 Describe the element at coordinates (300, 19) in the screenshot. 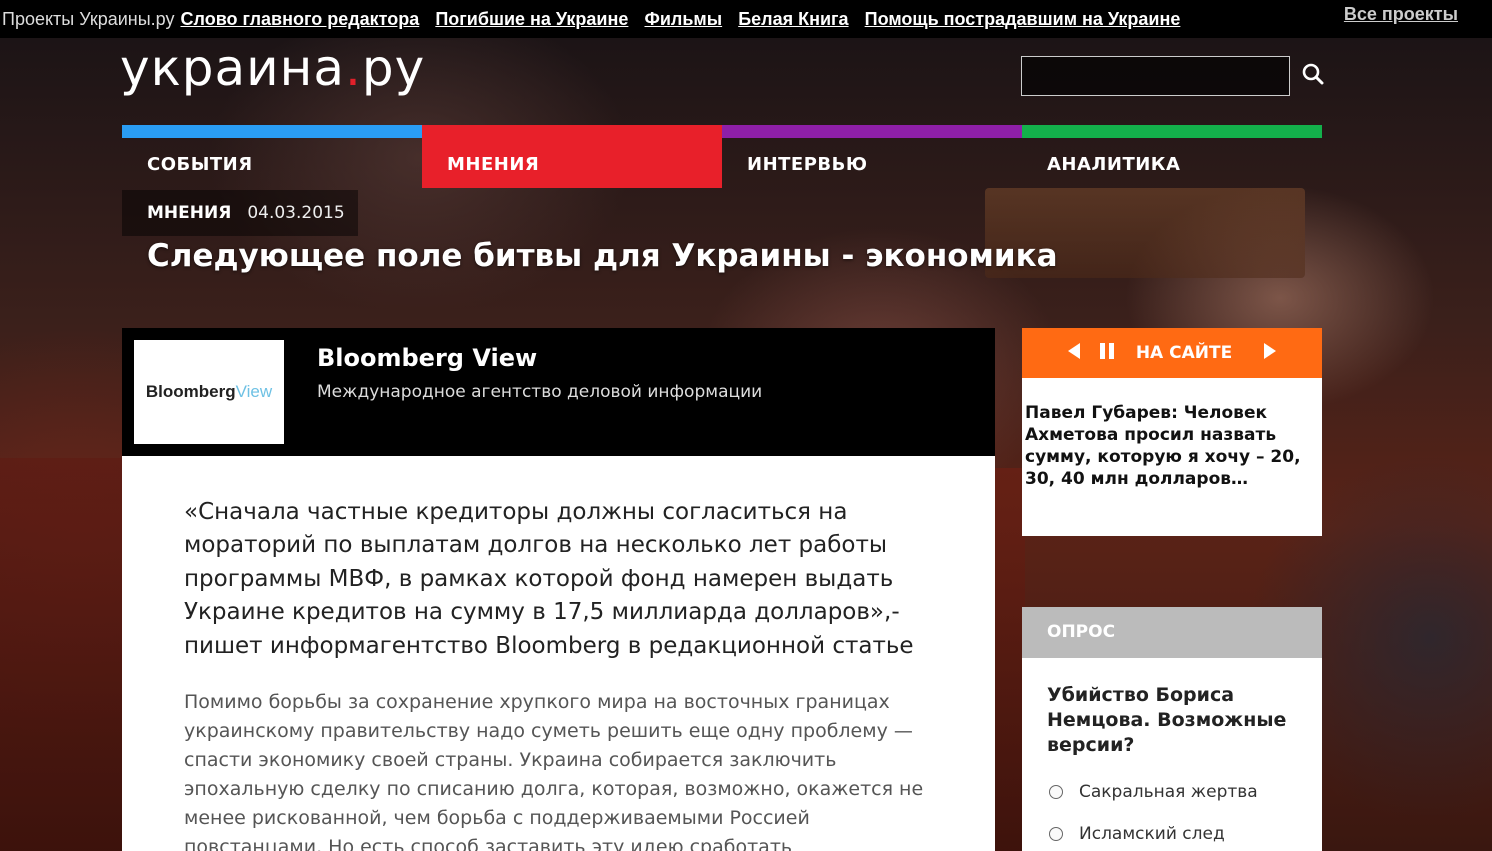

I see `project-link-editor: Слово главного редактора` at that location.